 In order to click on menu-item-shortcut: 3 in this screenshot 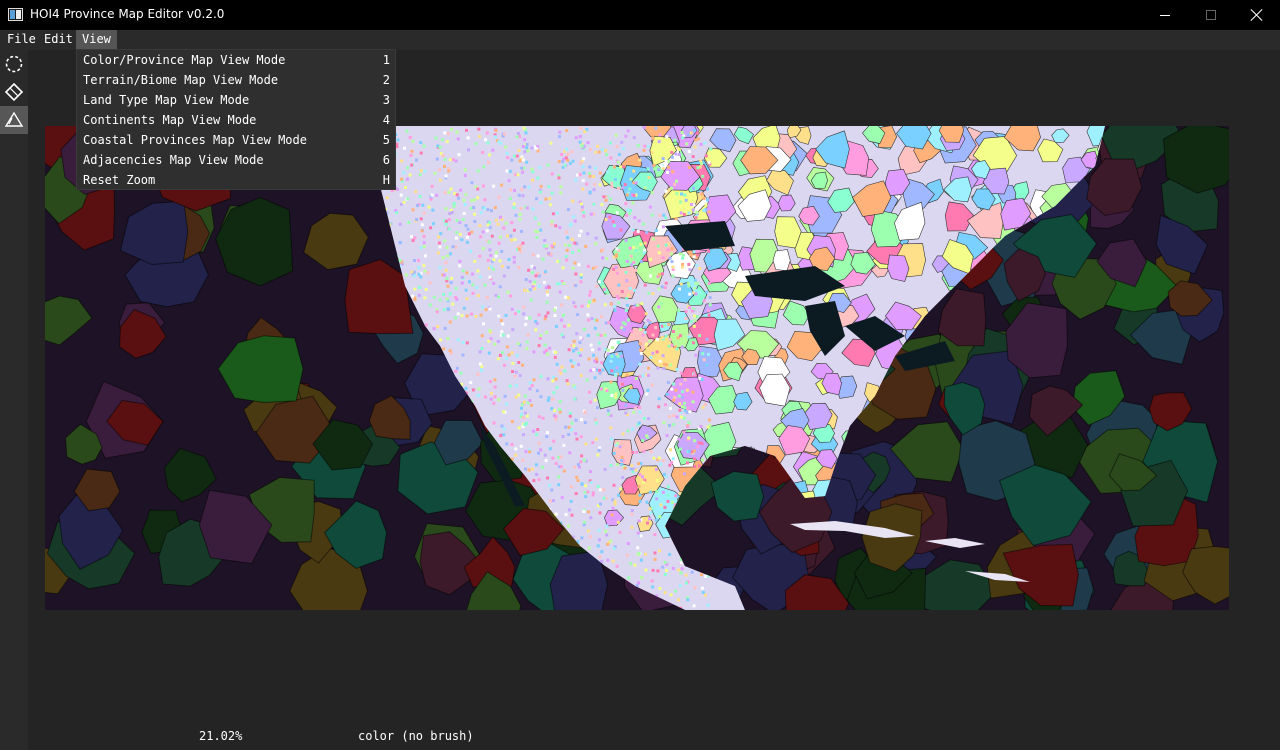, I will do `click(386, 100)`.